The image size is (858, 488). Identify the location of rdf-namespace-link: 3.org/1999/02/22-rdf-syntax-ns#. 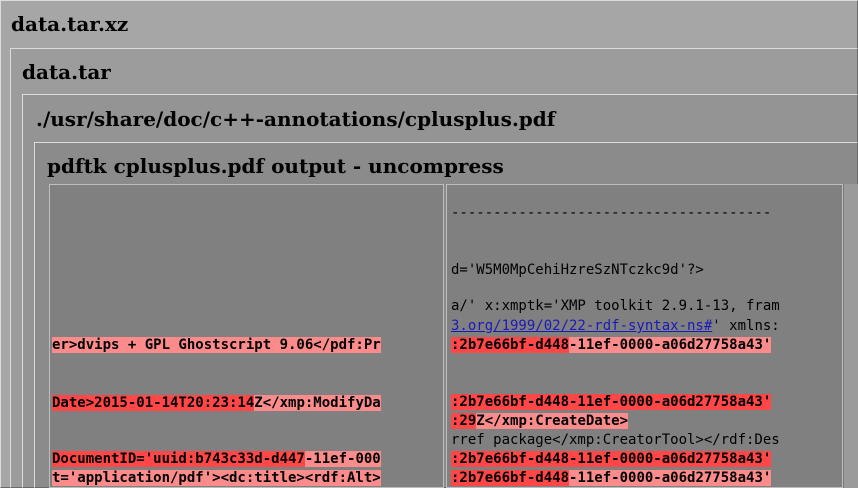
(581, 326).